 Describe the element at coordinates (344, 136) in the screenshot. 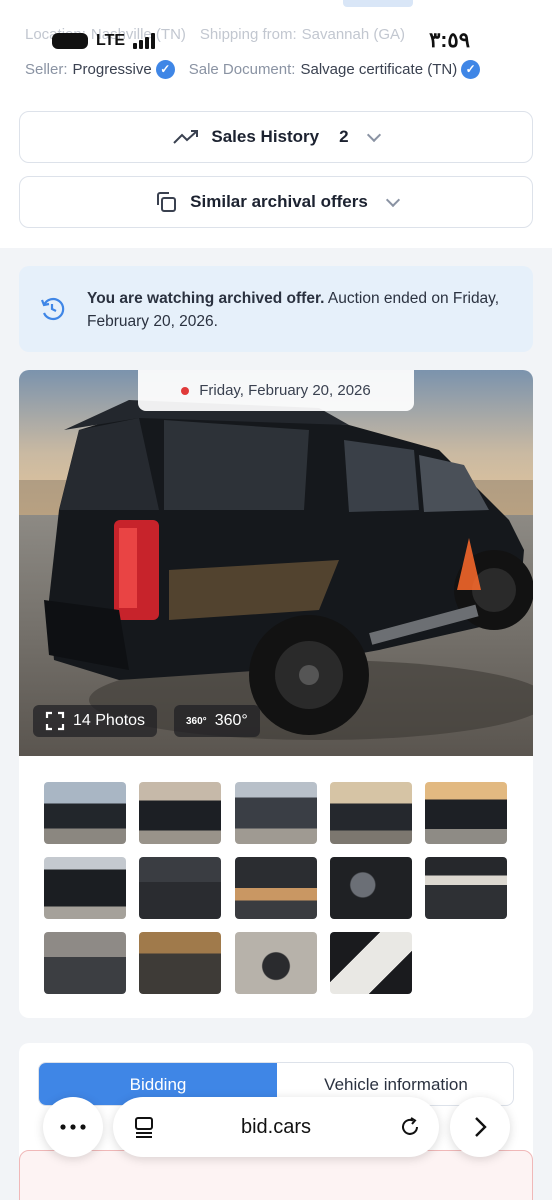

I see `sales-history-count: 2` at that location.